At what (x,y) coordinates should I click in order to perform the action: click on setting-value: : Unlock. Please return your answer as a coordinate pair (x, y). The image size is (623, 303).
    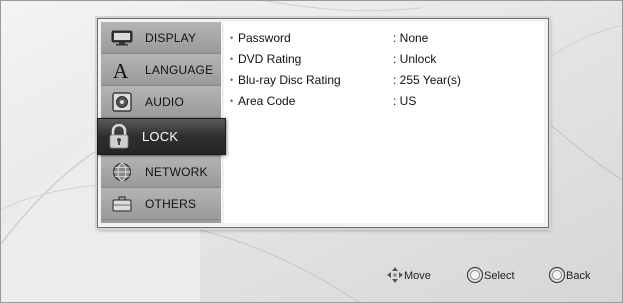
    Looking at the image, I should click on (415, 59).